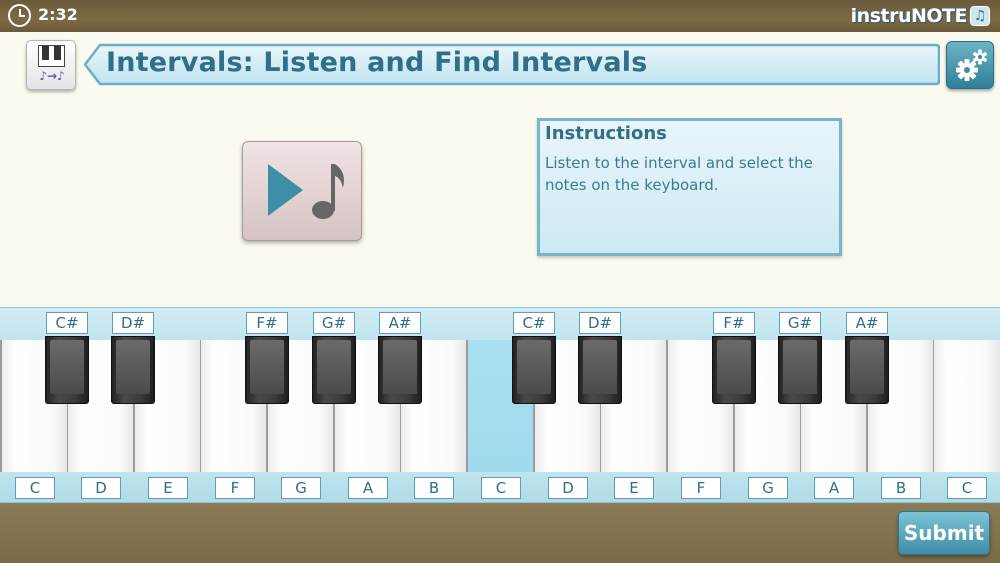  Describe the element at coordinates (944, 533) in the screenshot. I see `submit-button: Submit` at that location.